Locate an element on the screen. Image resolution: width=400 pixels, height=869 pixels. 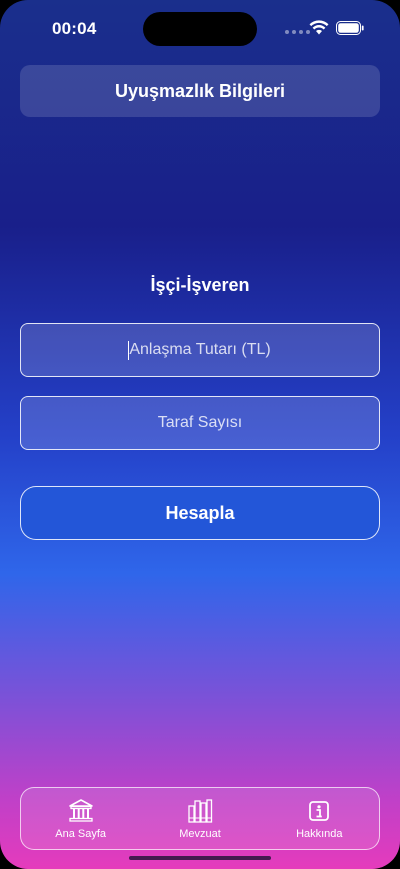
tab-home: Ana Sayfa is located at coordinates (81, 818).